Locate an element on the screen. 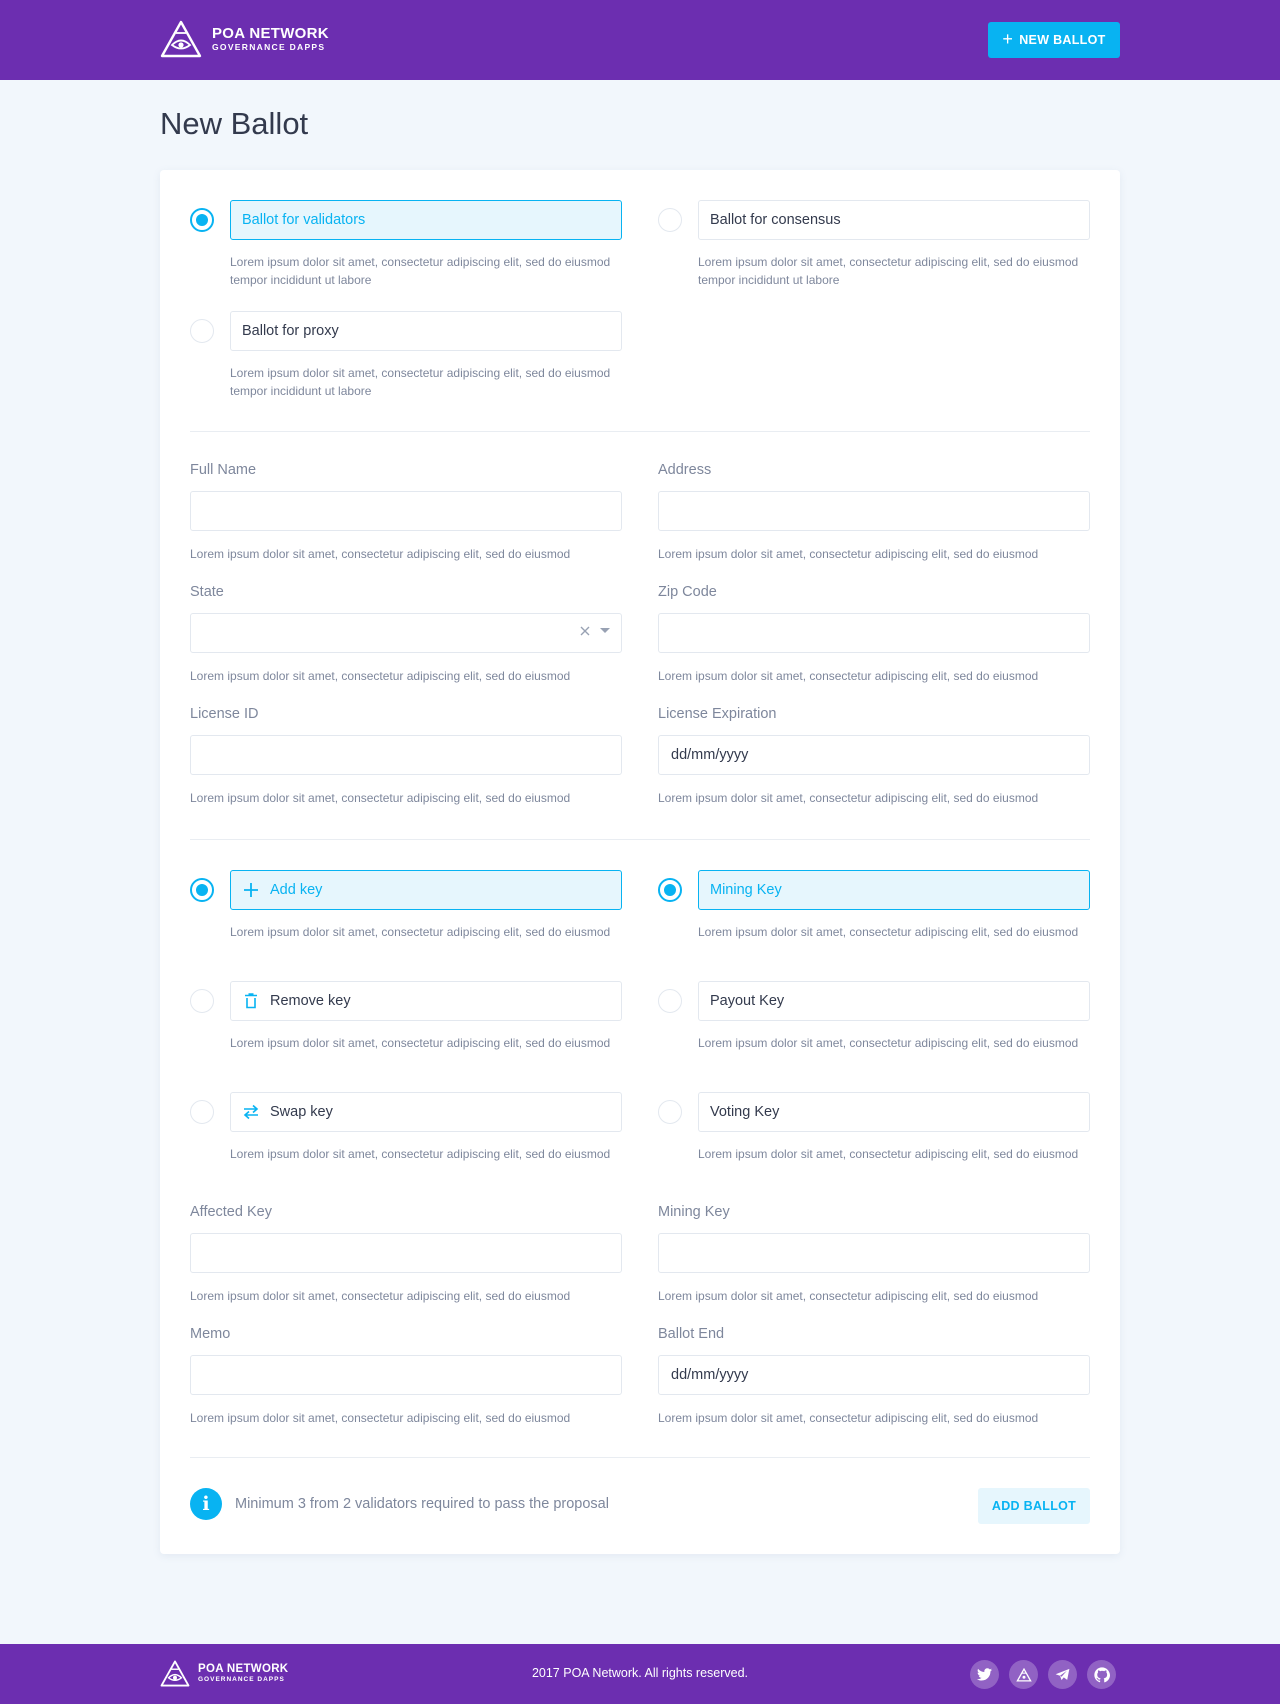 This screenshot has width=1280, height=1704. radio-swap-key is located at coordinates (202, 1112).